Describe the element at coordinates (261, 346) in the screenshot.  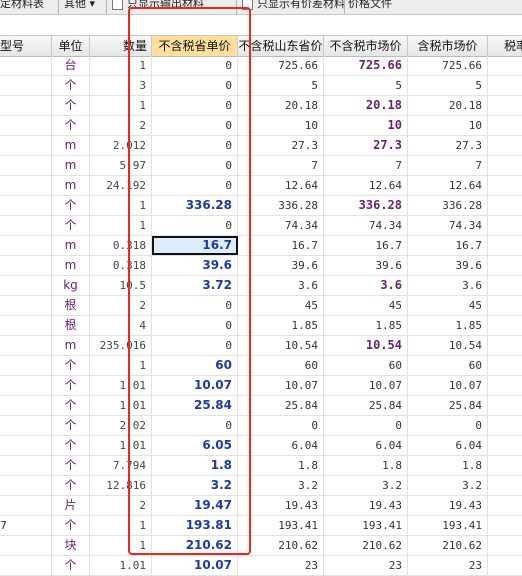
I see `table-row: m 235.016 0 10.54 10.54 10.54` at that location.